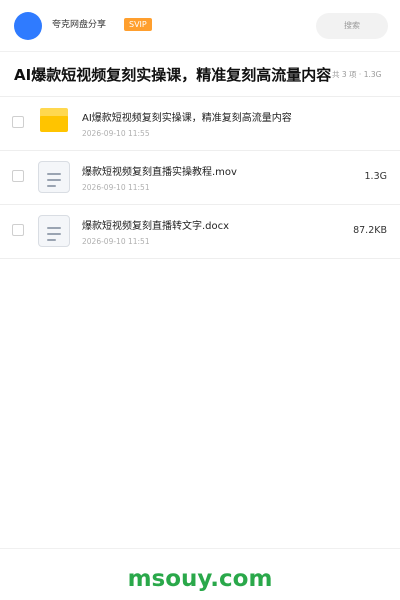  What do you see at coordinates (200, 548) in the screenshot?
I see `footer-divider` at bounding box center [200, 548].